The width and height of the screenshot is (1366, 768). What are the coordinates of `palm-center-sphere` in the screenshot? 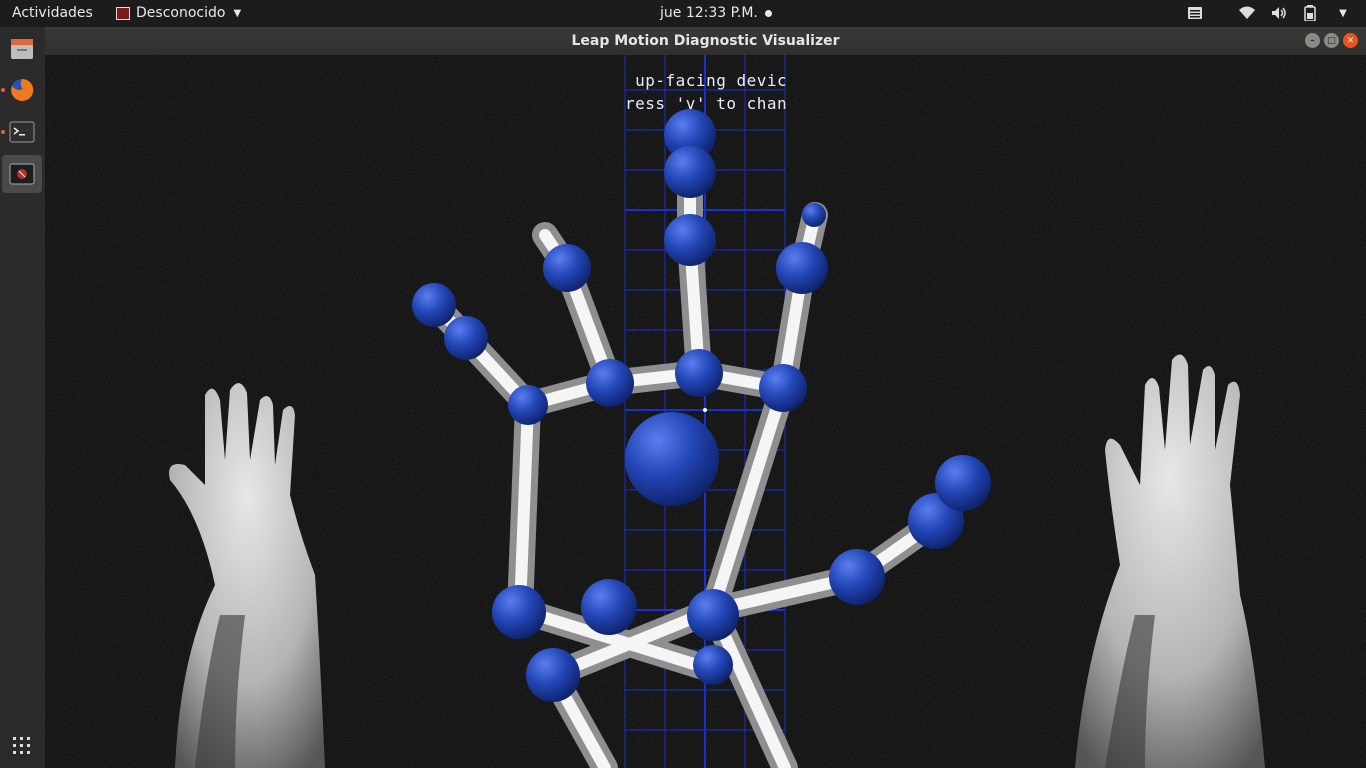 It's located at (672, 459).